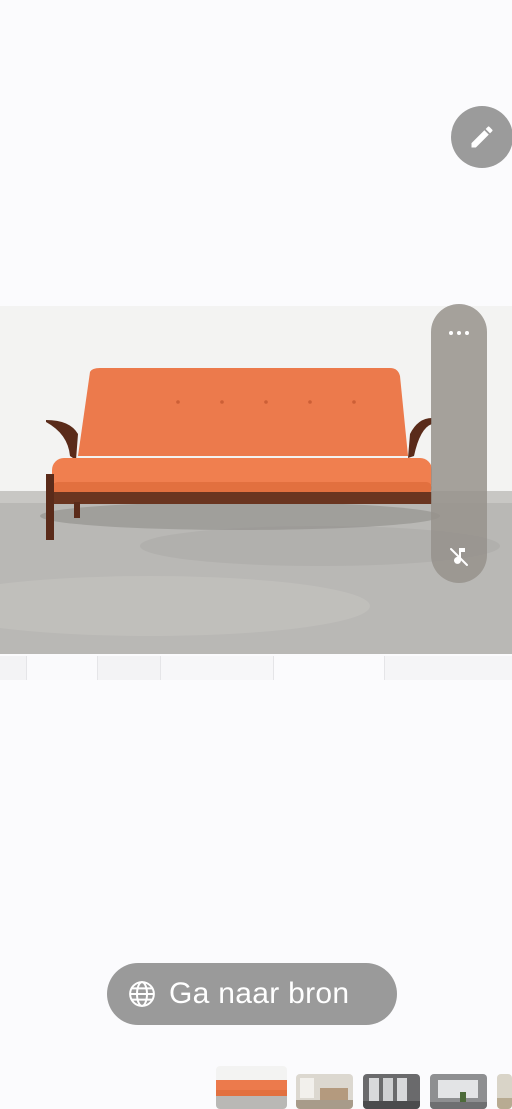 The height and width of the screenshot is (1109, 512). I want to click on thumb-sofa-orange, so click(251, 1087).